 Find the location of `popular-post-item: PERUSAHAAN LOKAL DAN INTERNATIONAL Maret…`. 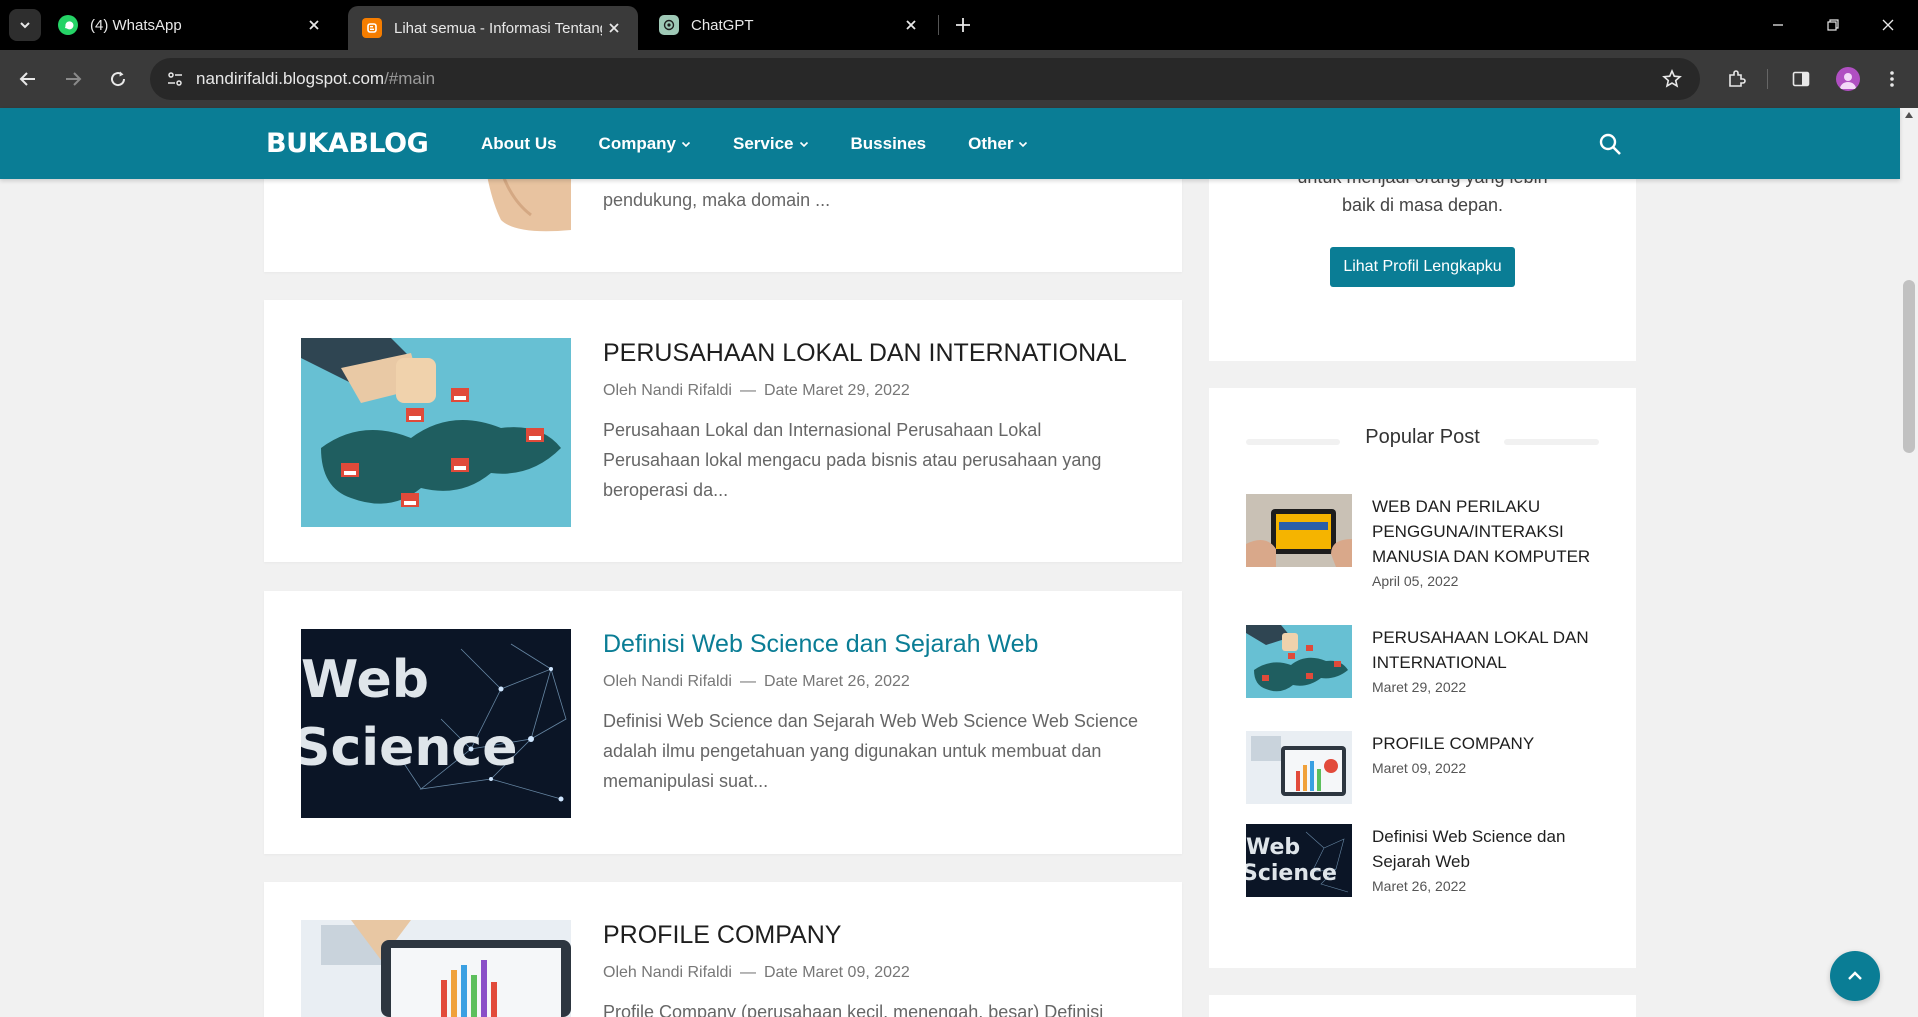

popular-post-item: PERUSAHAAN LOKAL DAN INTERNATIONAL Maret… is located at coordinates (1426, 662).